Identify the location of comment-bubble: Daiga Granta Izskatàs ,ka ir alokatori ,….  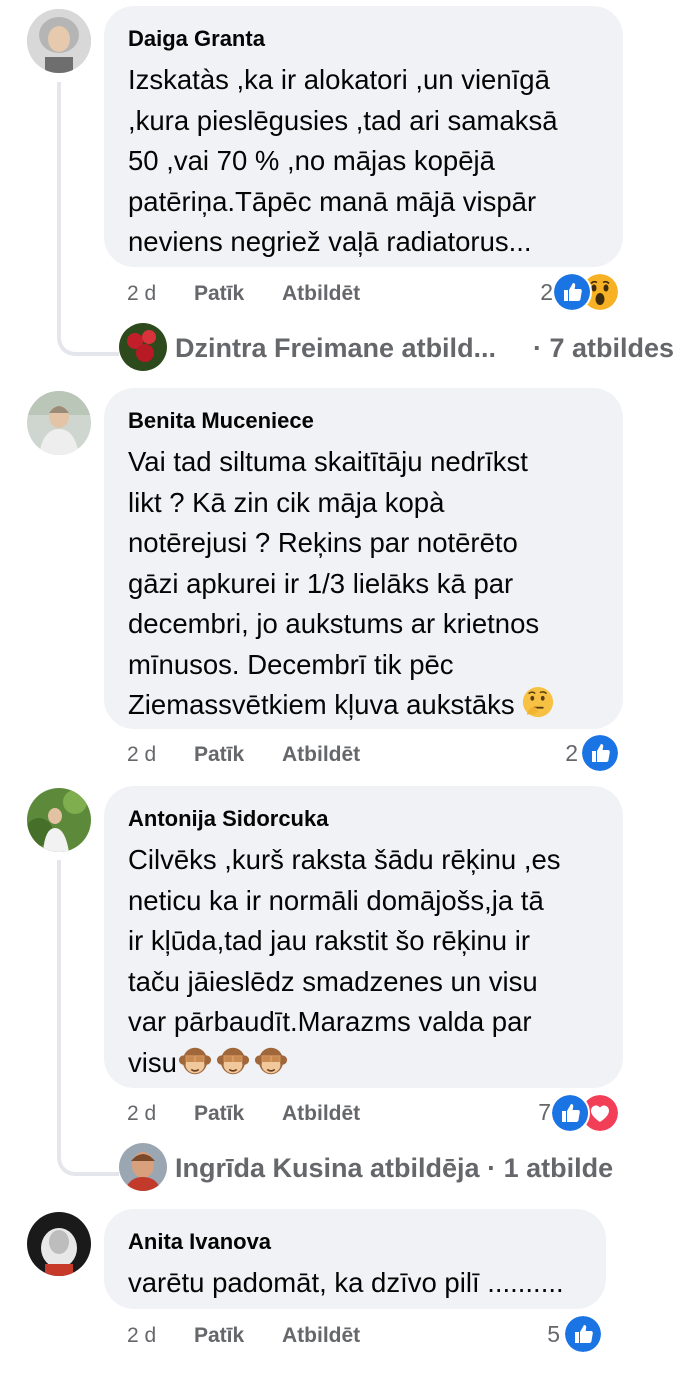
(363, 136).